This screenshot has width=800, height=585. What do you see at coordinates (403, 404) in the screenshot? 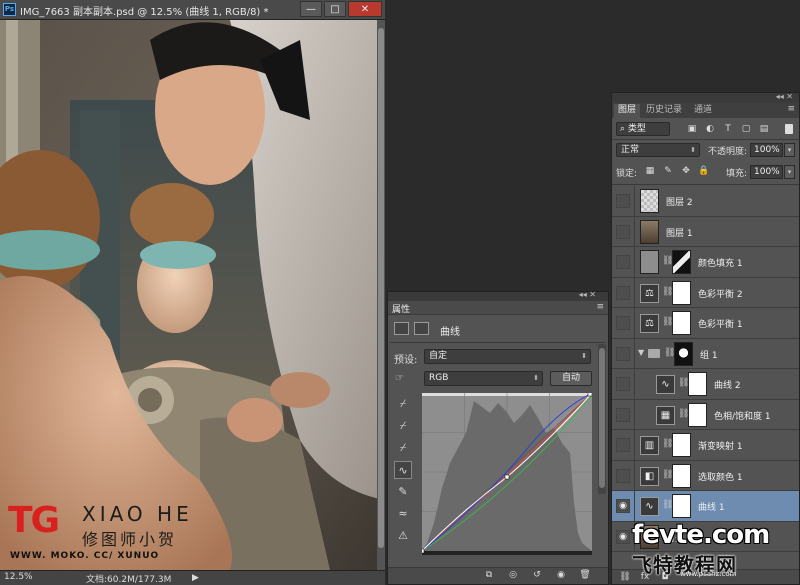
I see `sample-black-eyedropper-icon: ⌿` at bounding box center [403, 404].